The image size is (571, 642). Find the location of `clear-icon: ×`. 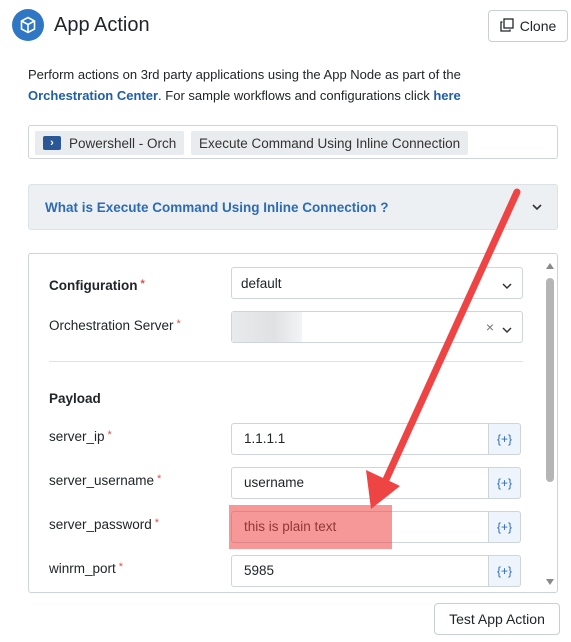

clear-icon: × is located at coordinates (490, 327).